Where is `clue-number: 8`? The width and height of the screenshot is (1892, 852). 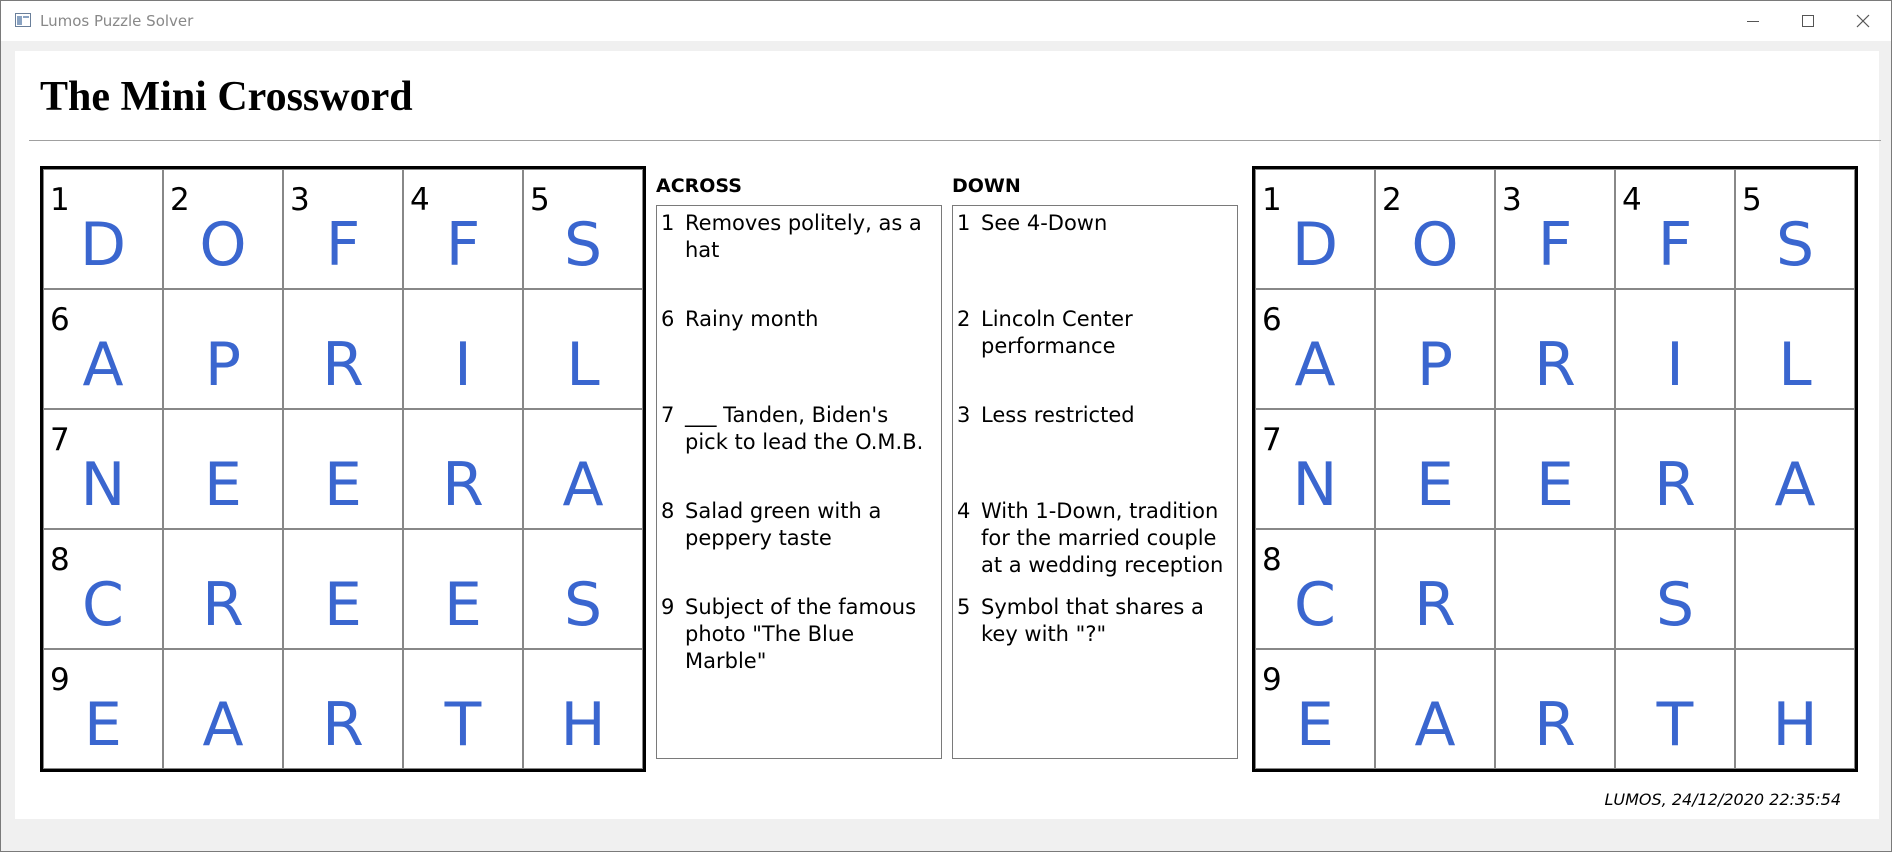 clue-number: 8 is located at coordinates (668, 511).